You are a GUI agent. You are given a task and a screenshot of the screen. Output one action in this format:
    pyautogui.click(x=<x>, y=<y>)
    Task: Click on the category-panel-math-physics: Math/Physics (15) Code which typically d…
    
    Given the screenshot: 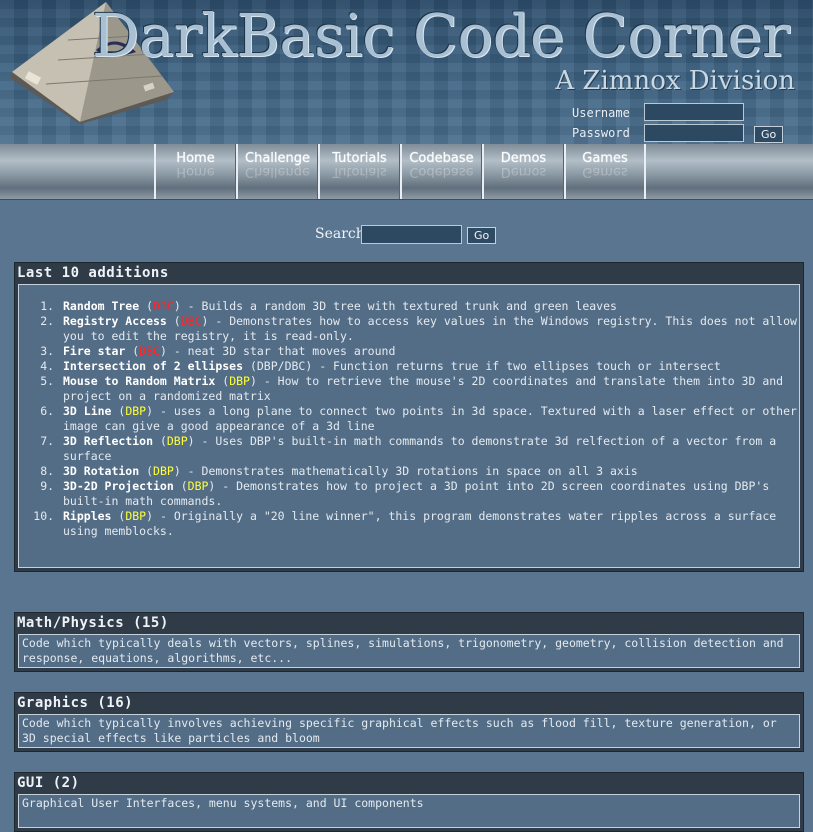 What is the action you would take?
    pyautogui.click(x=409, y=642)
    